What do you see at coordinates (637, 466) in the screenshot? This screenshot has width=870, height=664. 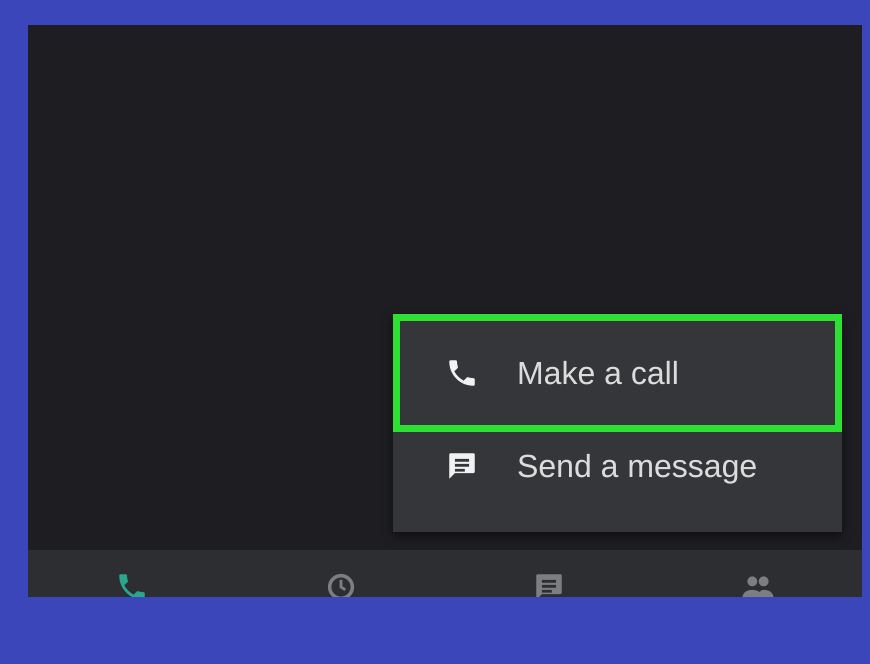 I see `menu-item-label: Send a message` at bounding box center [637, 466].